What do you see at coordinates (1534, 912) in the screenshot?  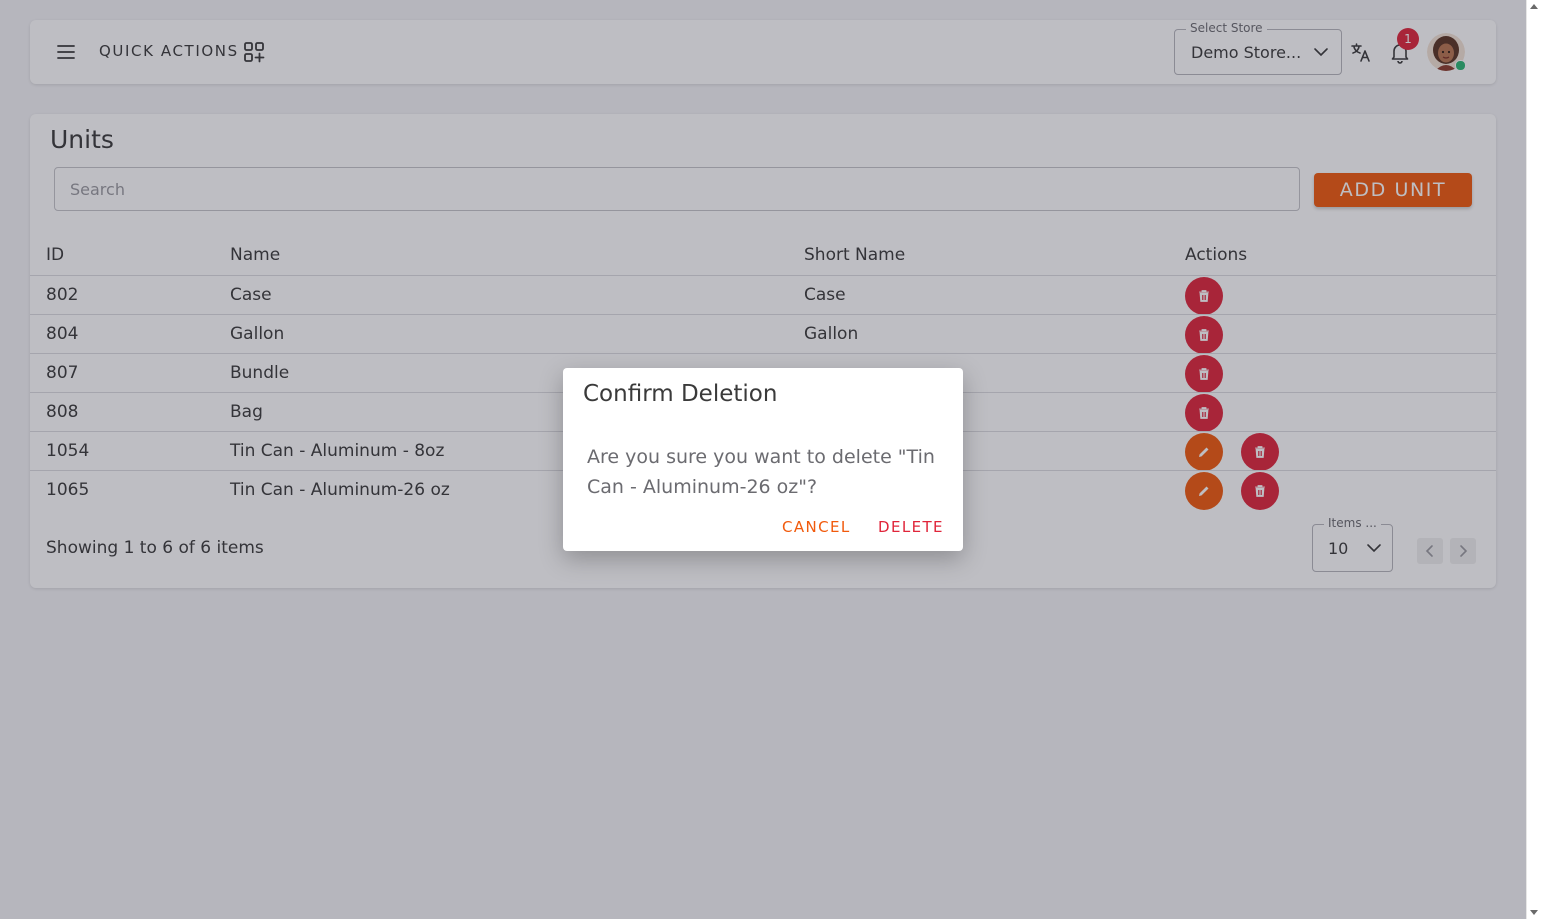 I see `scroll-down-arrow-icon` at bounding box center [1534, 912].